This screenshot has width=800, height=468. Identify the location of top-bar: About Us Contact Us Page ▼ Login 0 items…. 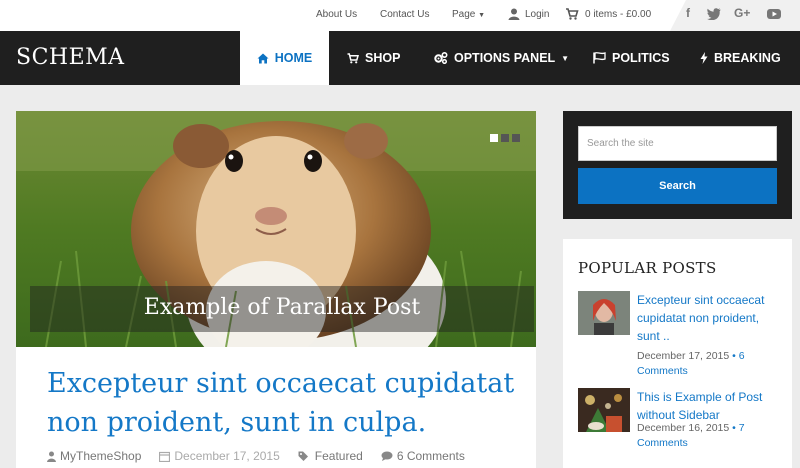
(400, 15).